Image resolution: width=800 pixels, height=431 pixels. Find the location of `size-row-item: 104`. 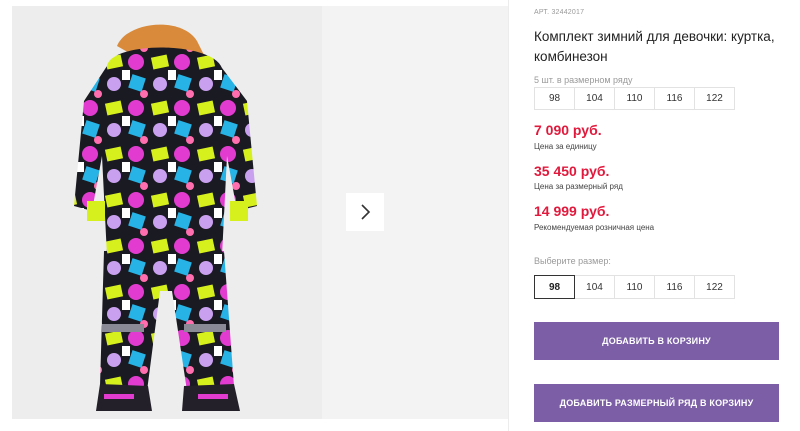

size-row-item: 104 is located at coordinates (594, 98).